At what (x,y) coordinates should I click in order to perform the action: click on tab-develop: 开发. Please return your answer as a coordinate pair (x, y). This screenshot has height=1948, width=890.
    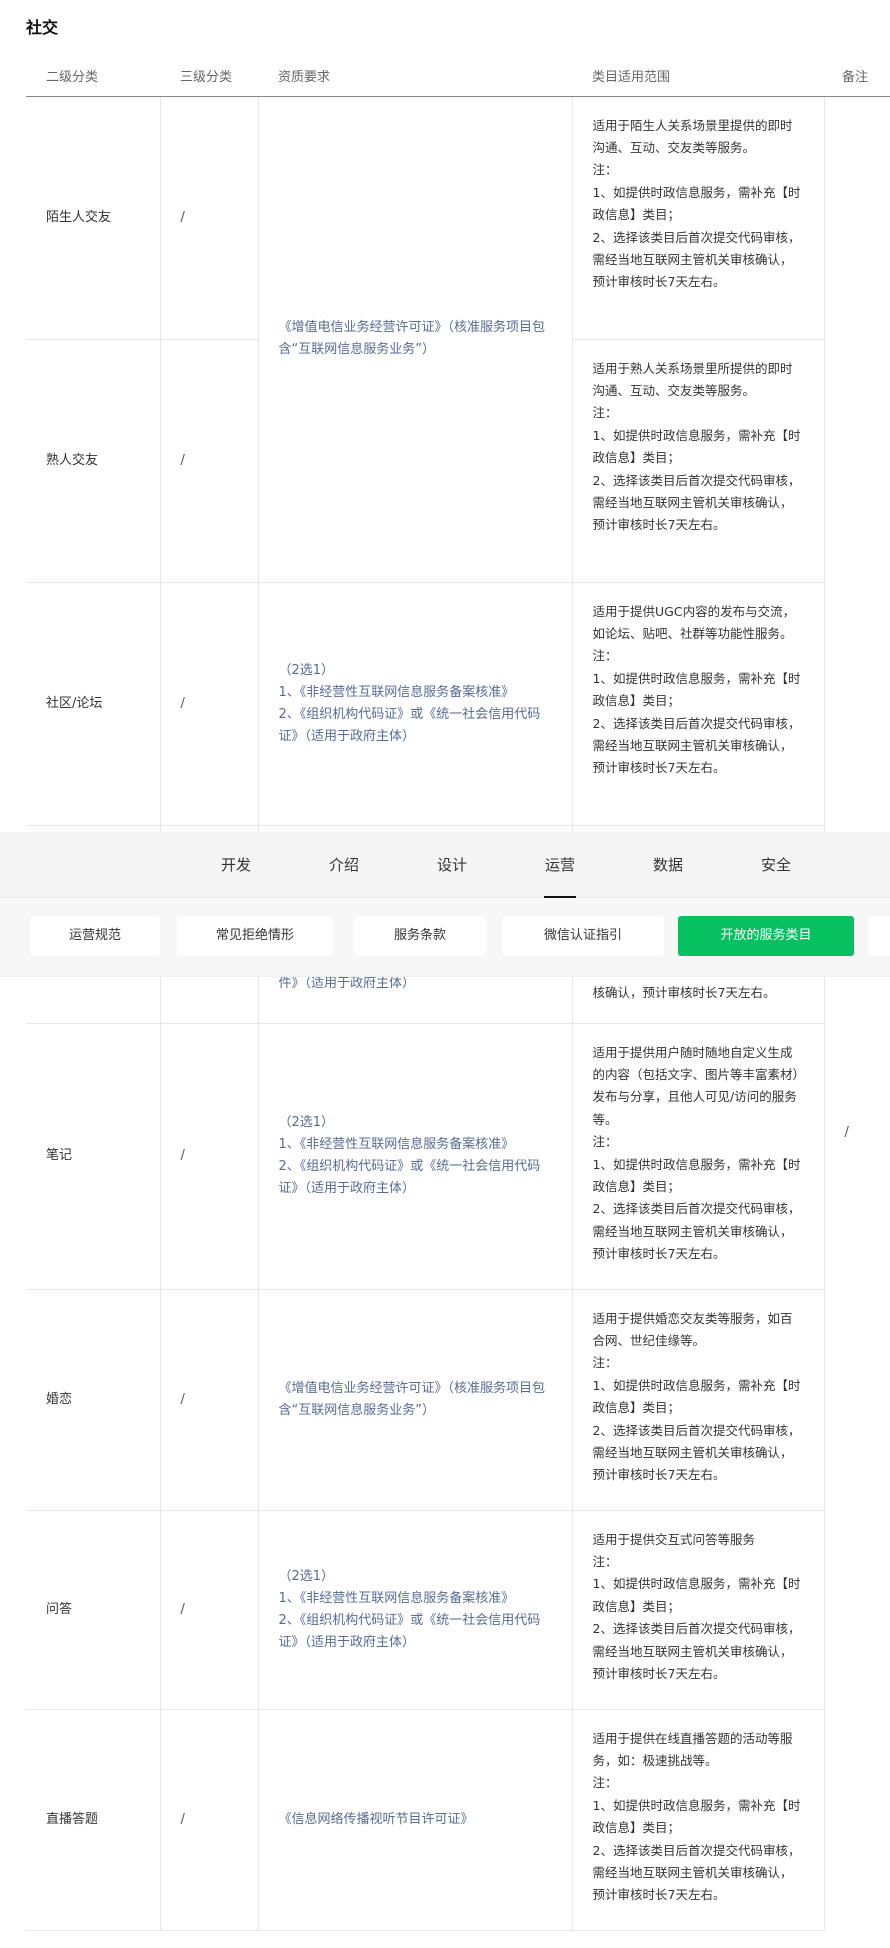
    Looking at the image, I should click on (236, 865).